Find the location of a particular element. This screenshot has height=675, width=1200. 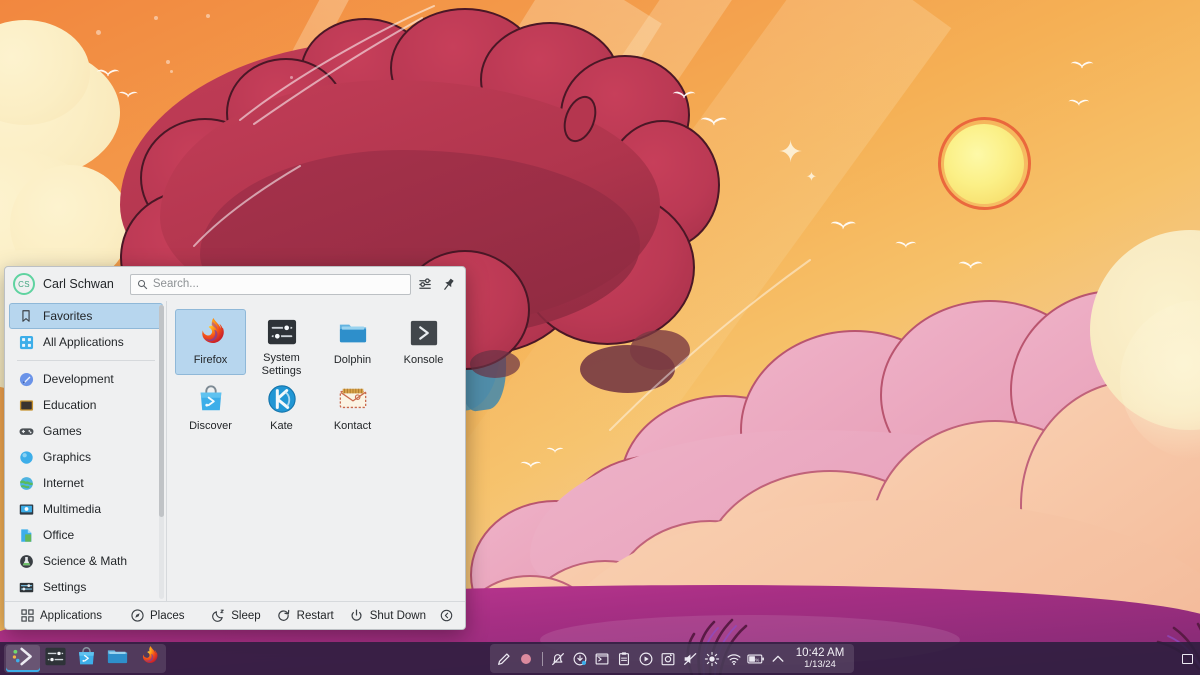

sun-icon is located at coordinates (984, 164).